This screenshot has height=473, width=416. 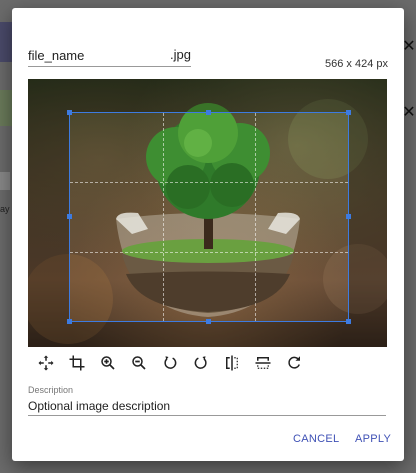 I want to click on rotate-right-icon, so click(x=200, y=362).